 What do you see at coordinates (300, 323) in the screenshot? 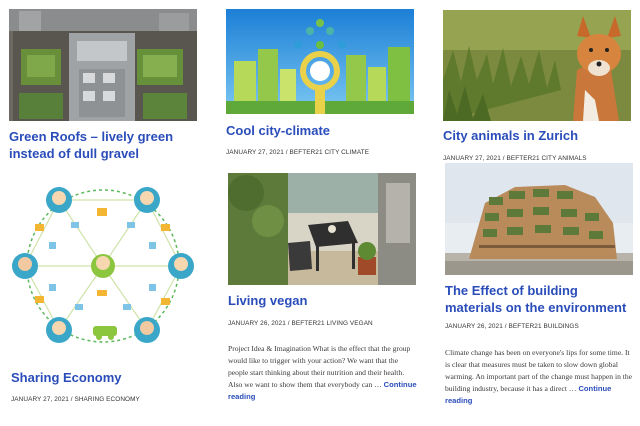
I see `post-meta-living-vegan: JANUARY 26, 2021 / BEFTER21 LIVING VEGAN` at bounding box center [300, 323].